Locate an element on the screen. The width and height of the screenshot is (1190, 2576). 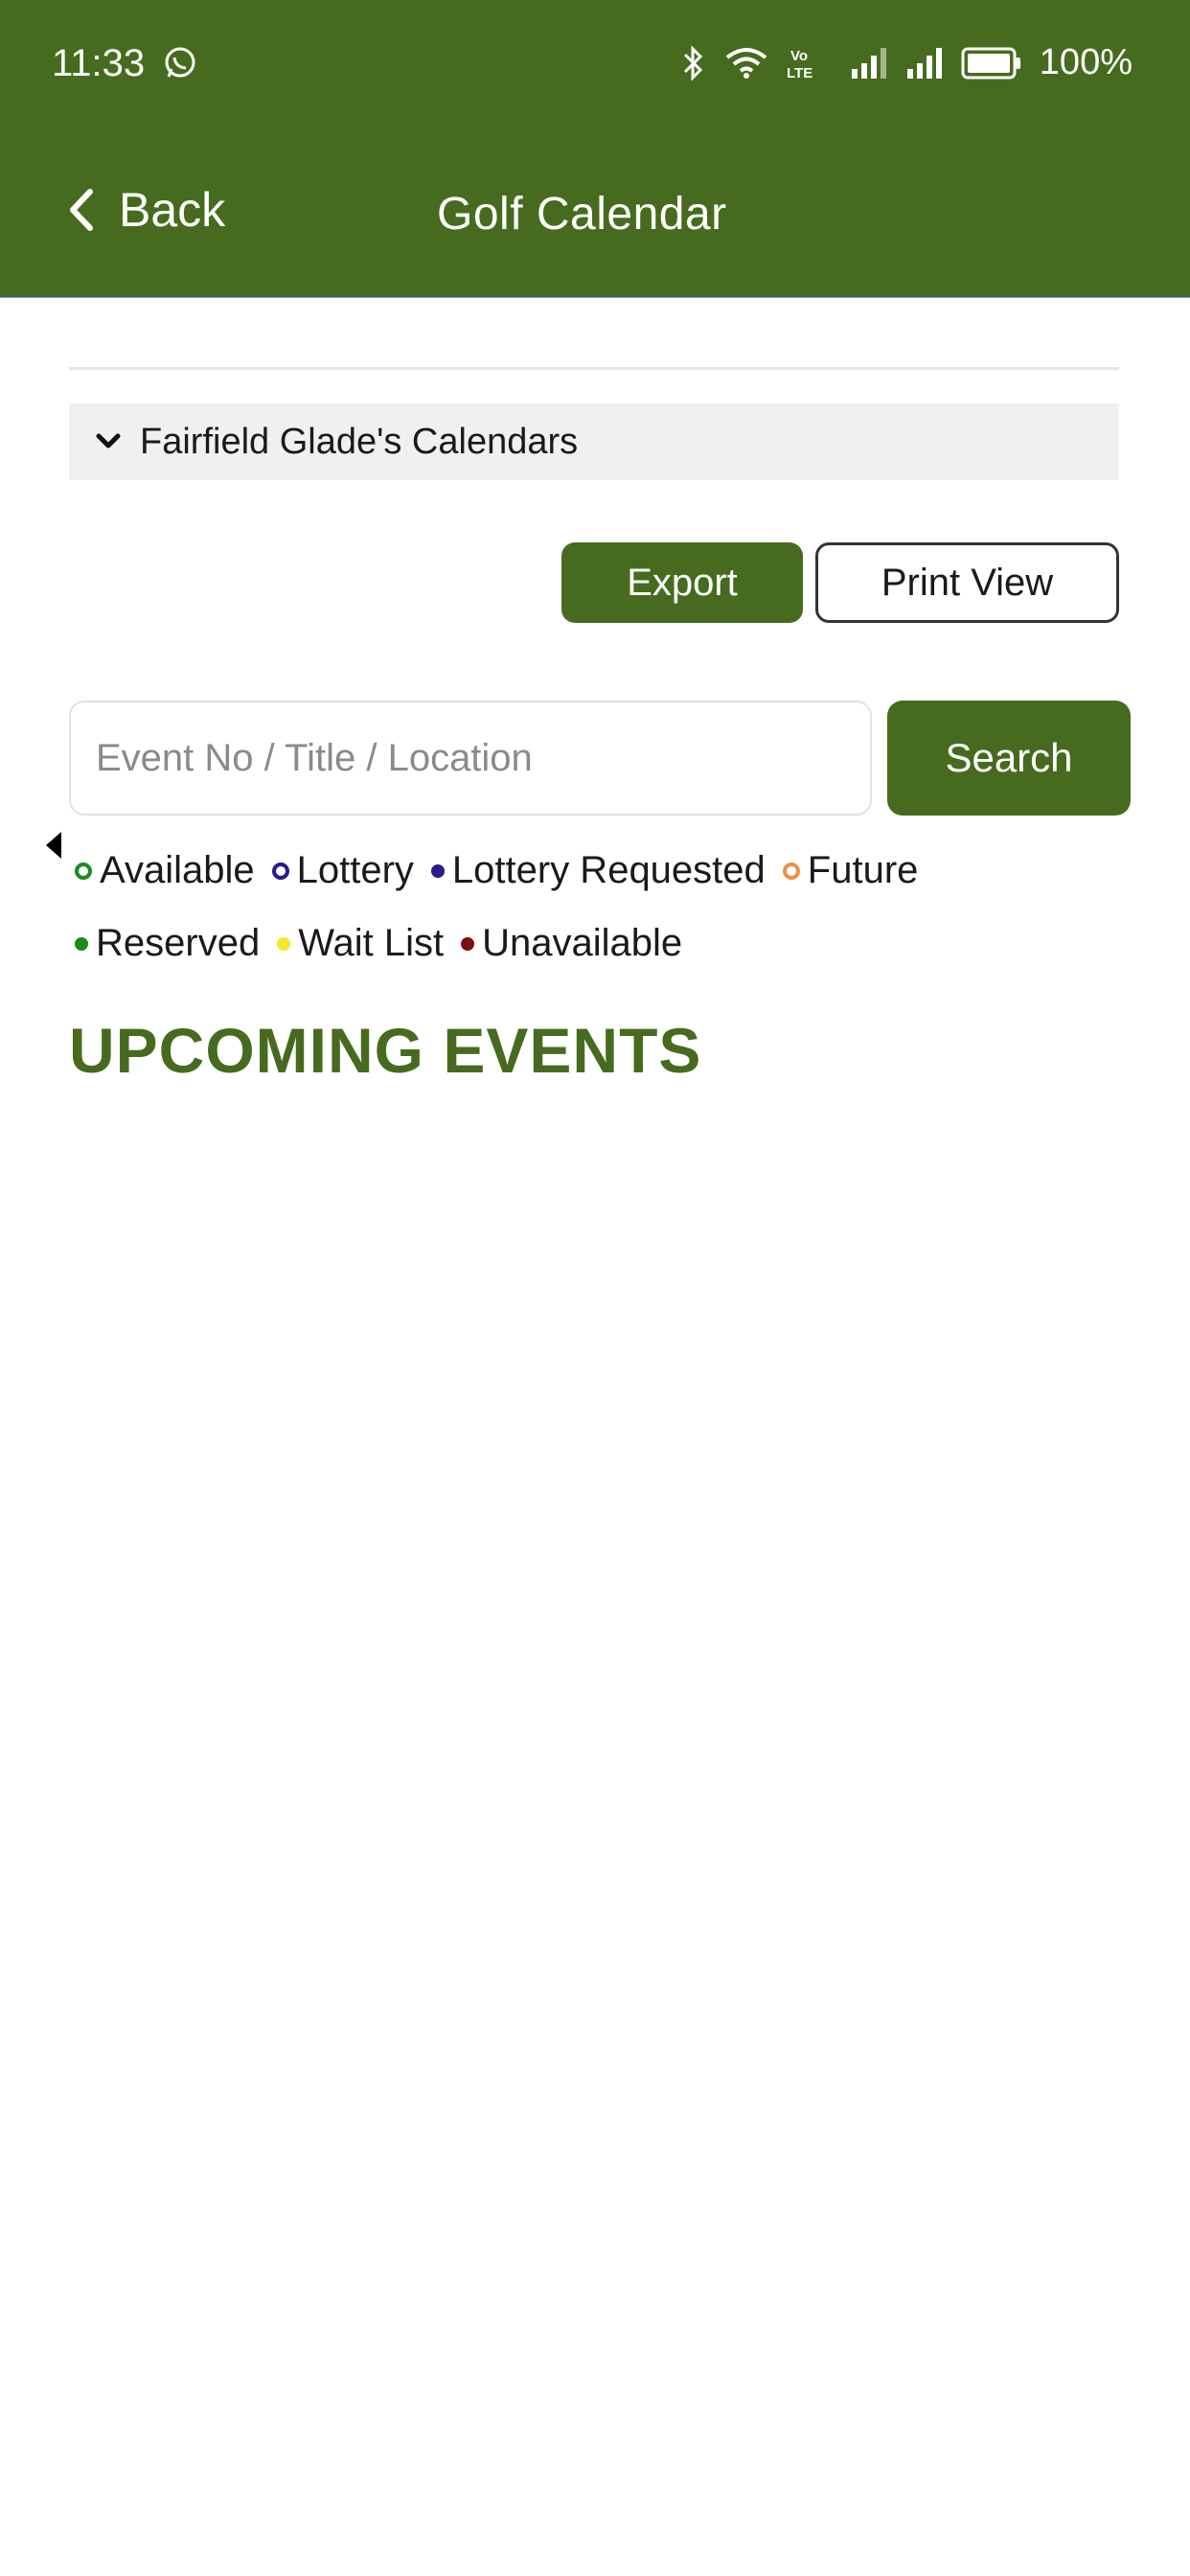
svg-text: LTE is located at coordinates (800, 73).